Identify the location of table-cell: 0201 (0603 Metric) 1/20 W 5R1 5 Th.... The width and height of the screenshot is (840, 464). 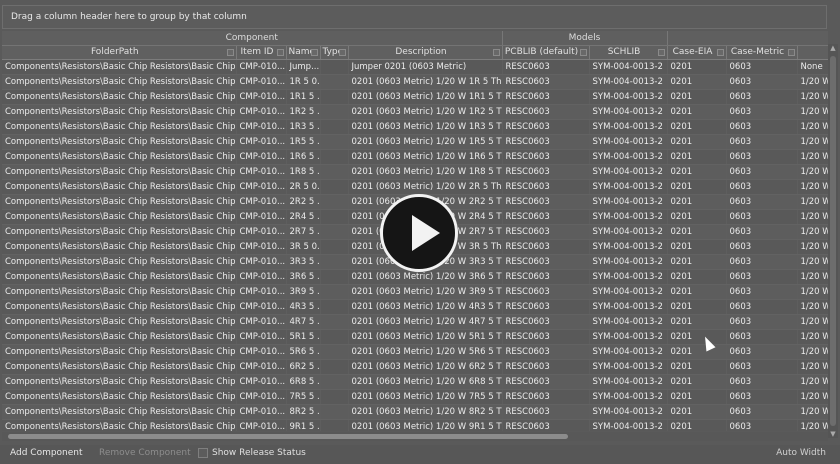
(425, 337).